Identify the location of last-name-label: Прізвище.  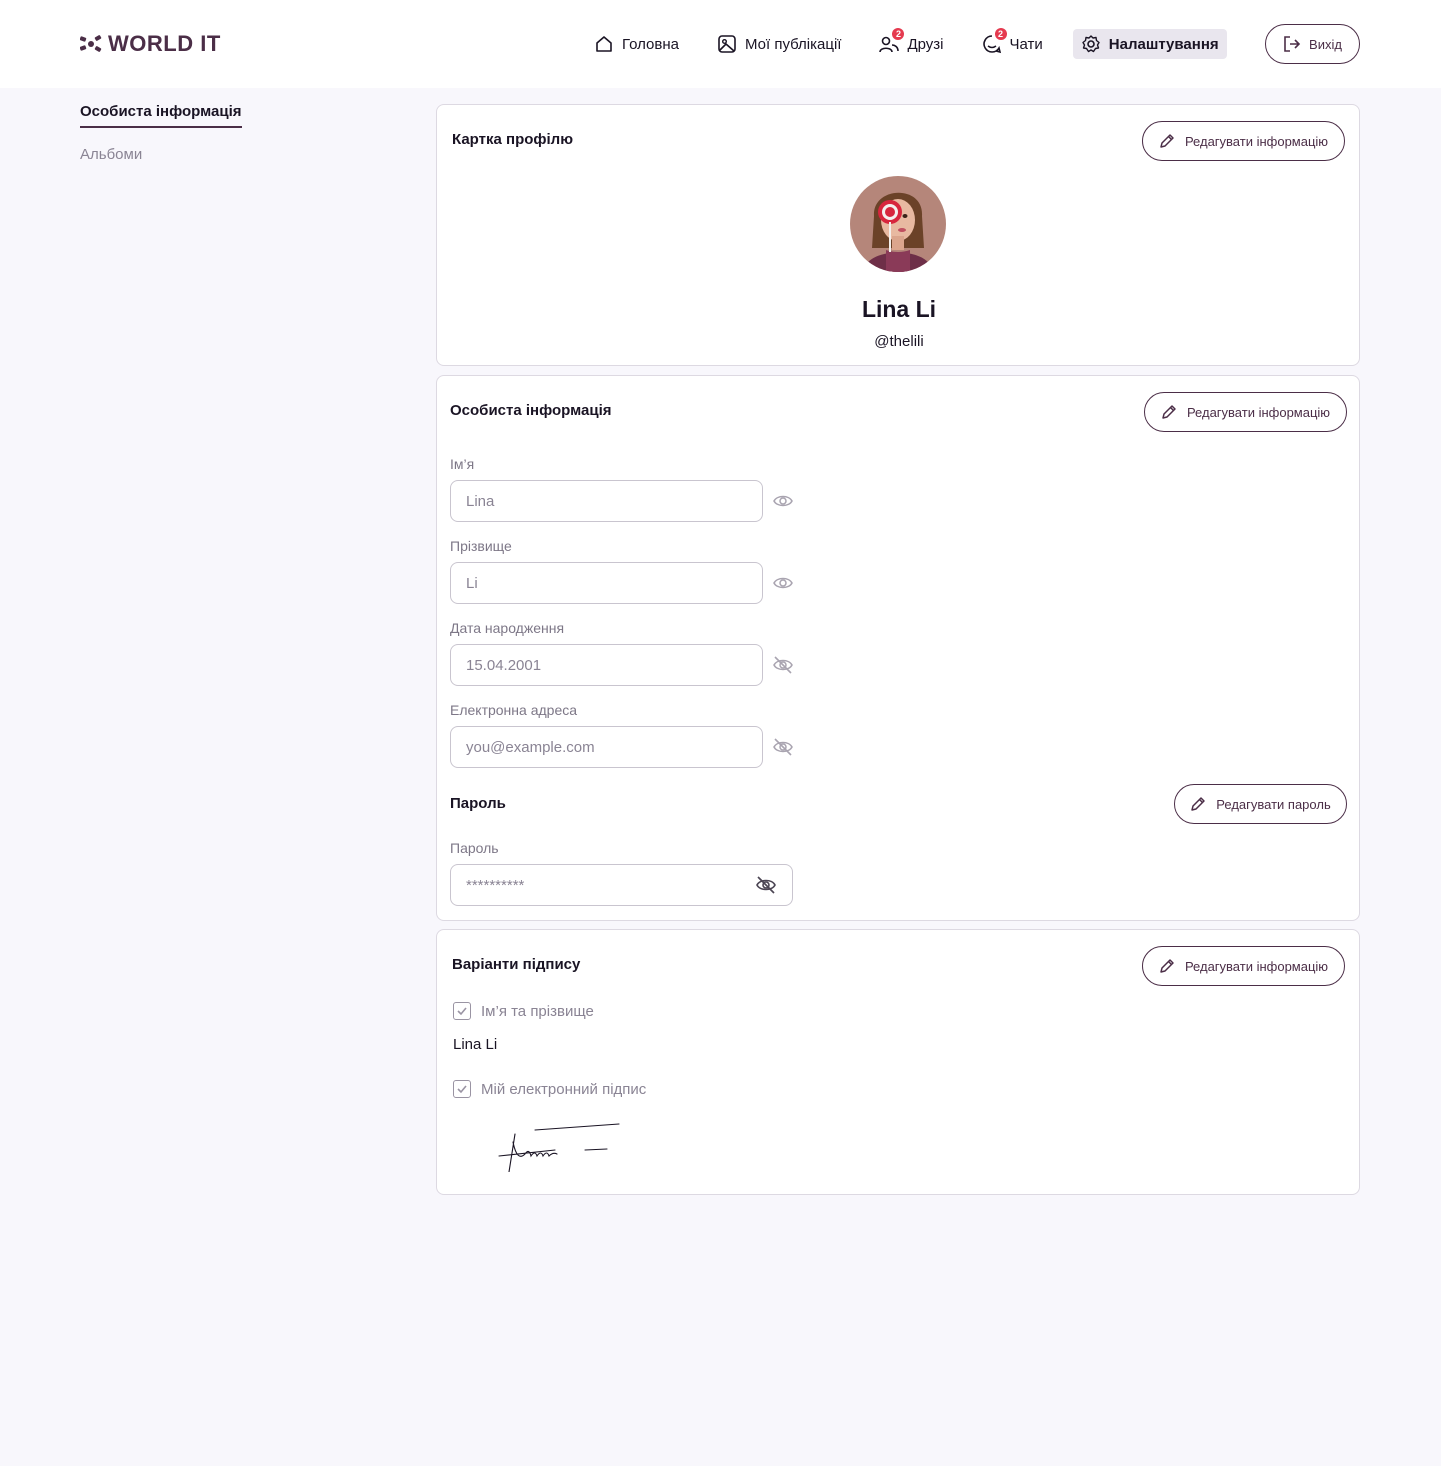
(481, 546).